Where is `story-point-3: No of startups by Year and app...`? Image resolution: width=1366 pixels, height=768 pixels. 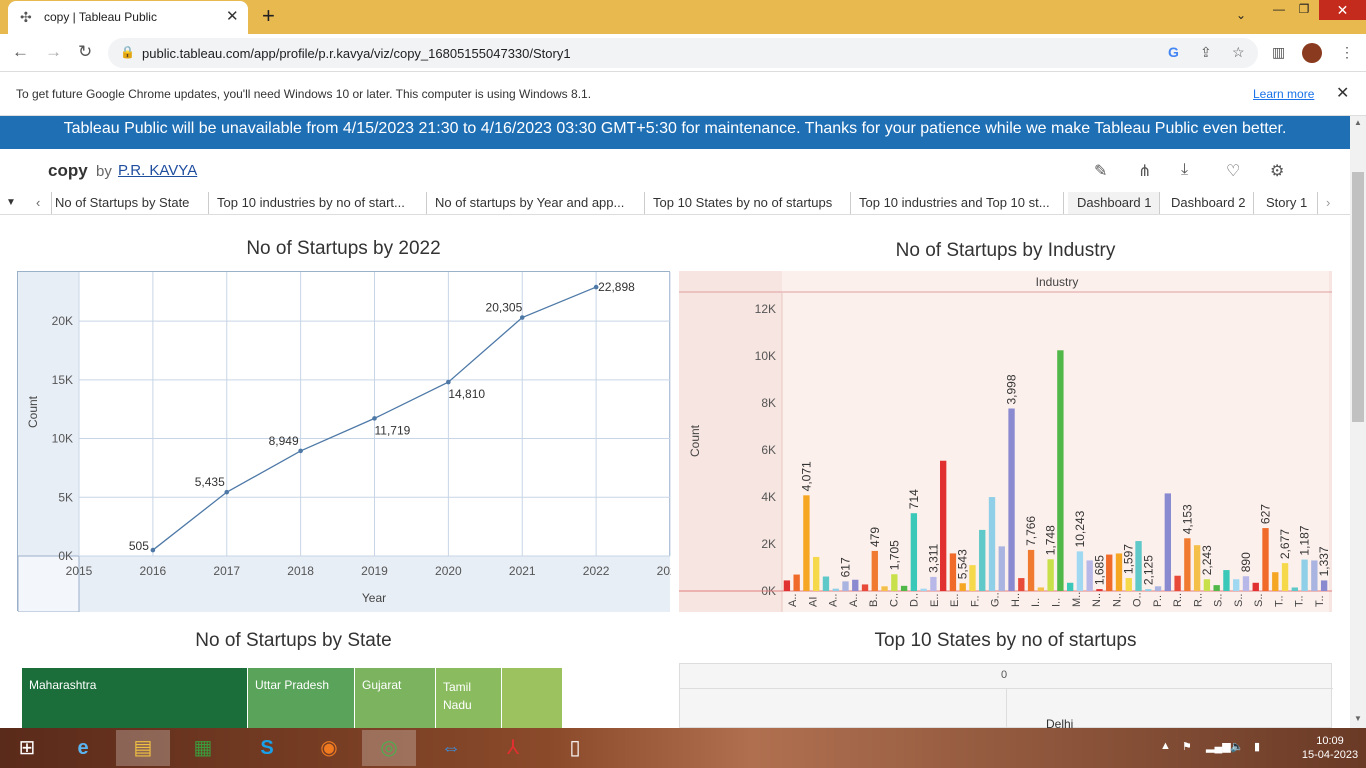
story-point-3: No of startups by Year and app... is located at coordinates (540, 203).